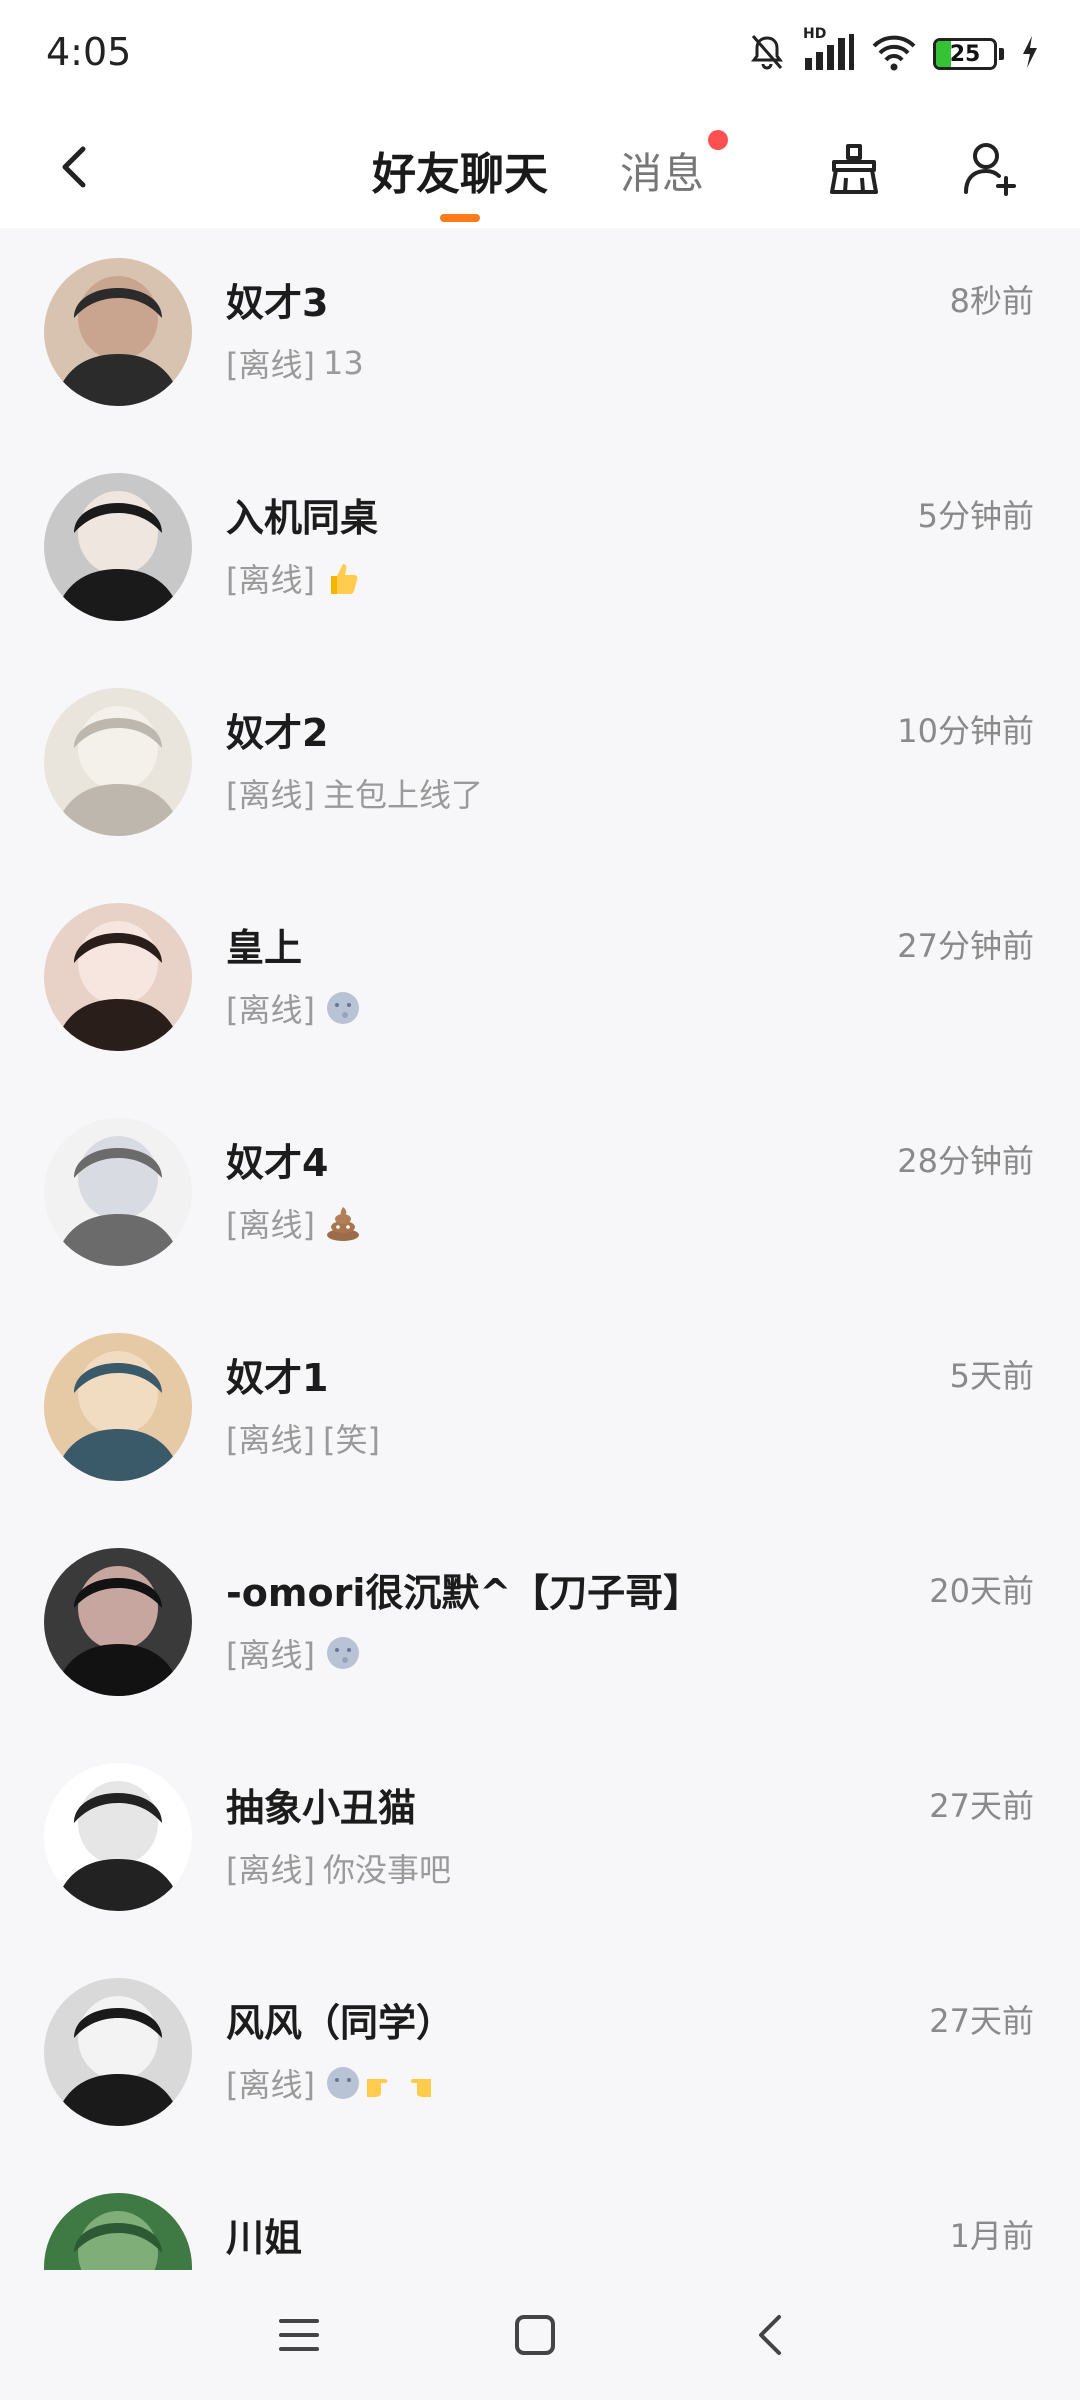 The width and height of the screenshot is (1080, 2400). What do you see at coordinates (343, 578) in the screenshot?
I see `thumbs-up-icon` at bounding box center [343, 578].